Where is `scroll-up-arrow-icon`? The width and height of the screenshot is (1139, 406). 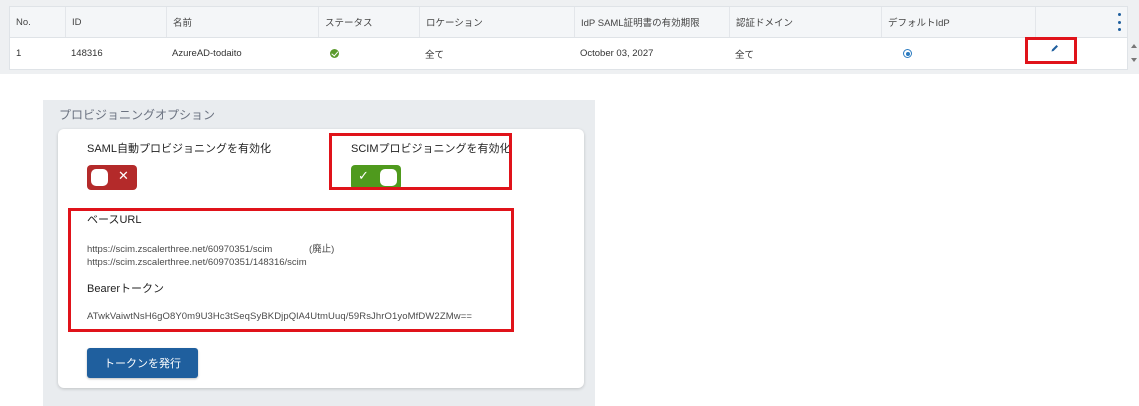 scroll-up-arrow-icon is located at coordinates (1134, 46).